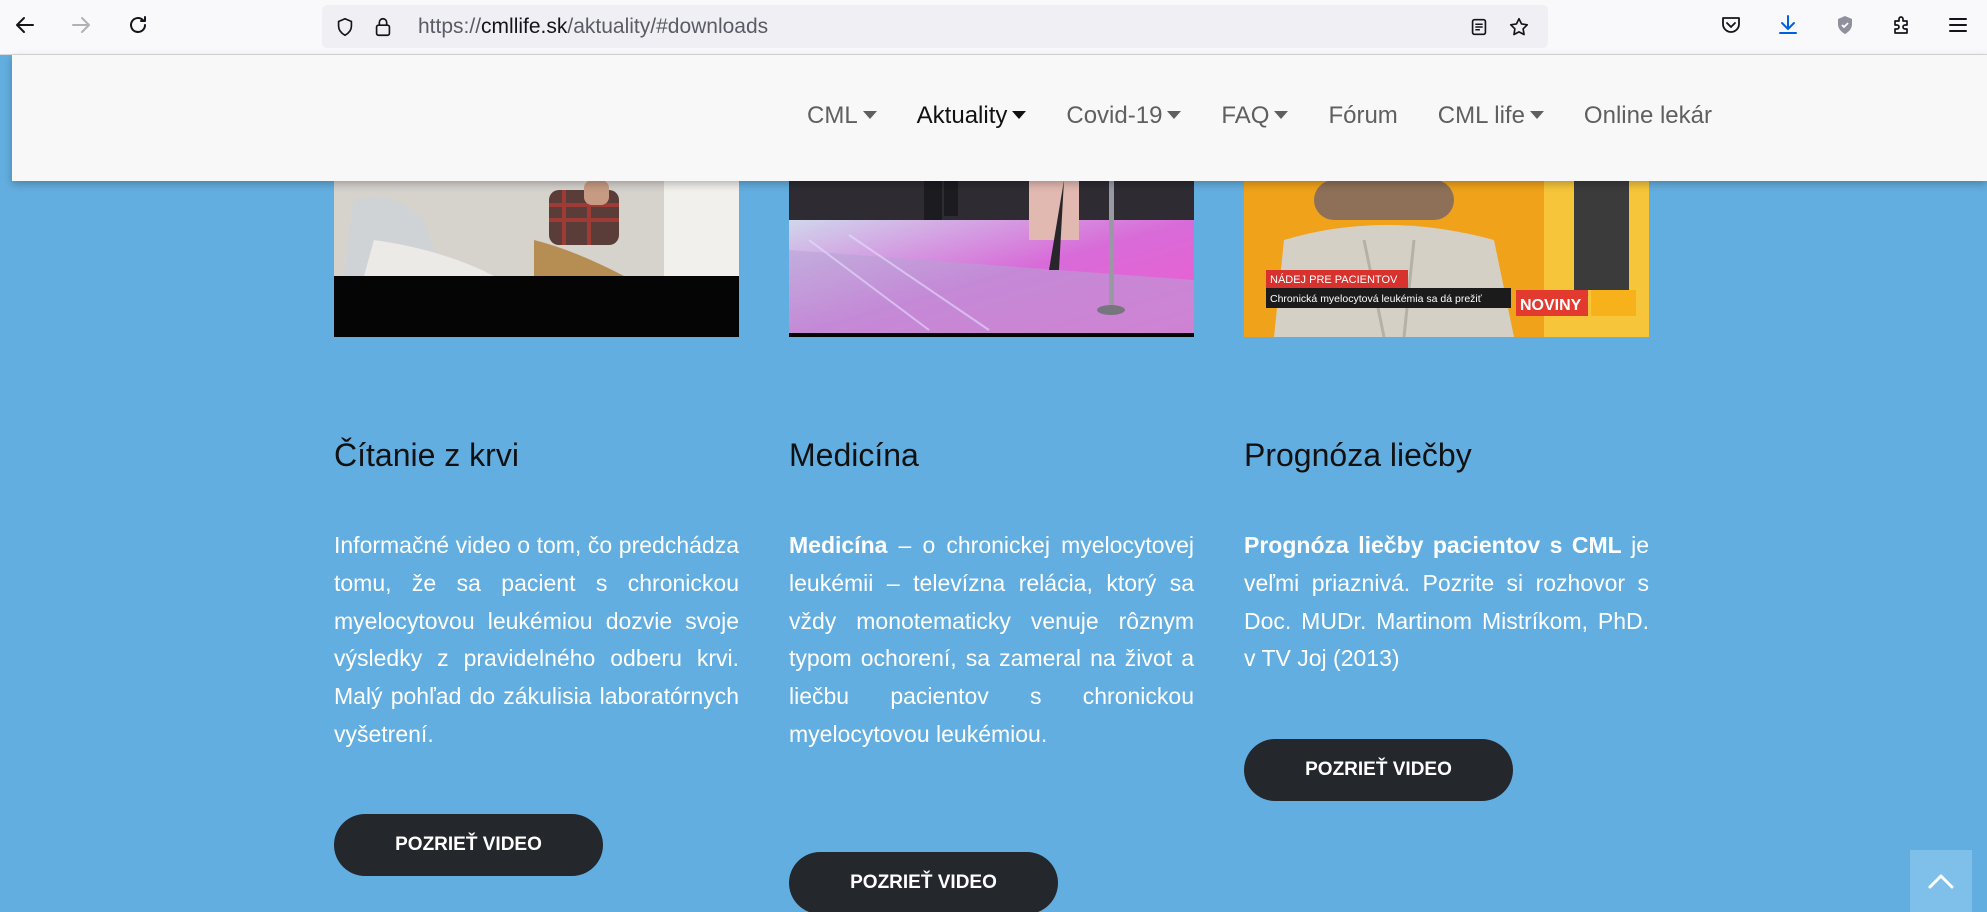 The height and width of the screenshot is (912, 1987). I want to click on nav-label: Fórum, so click(1363, 115).